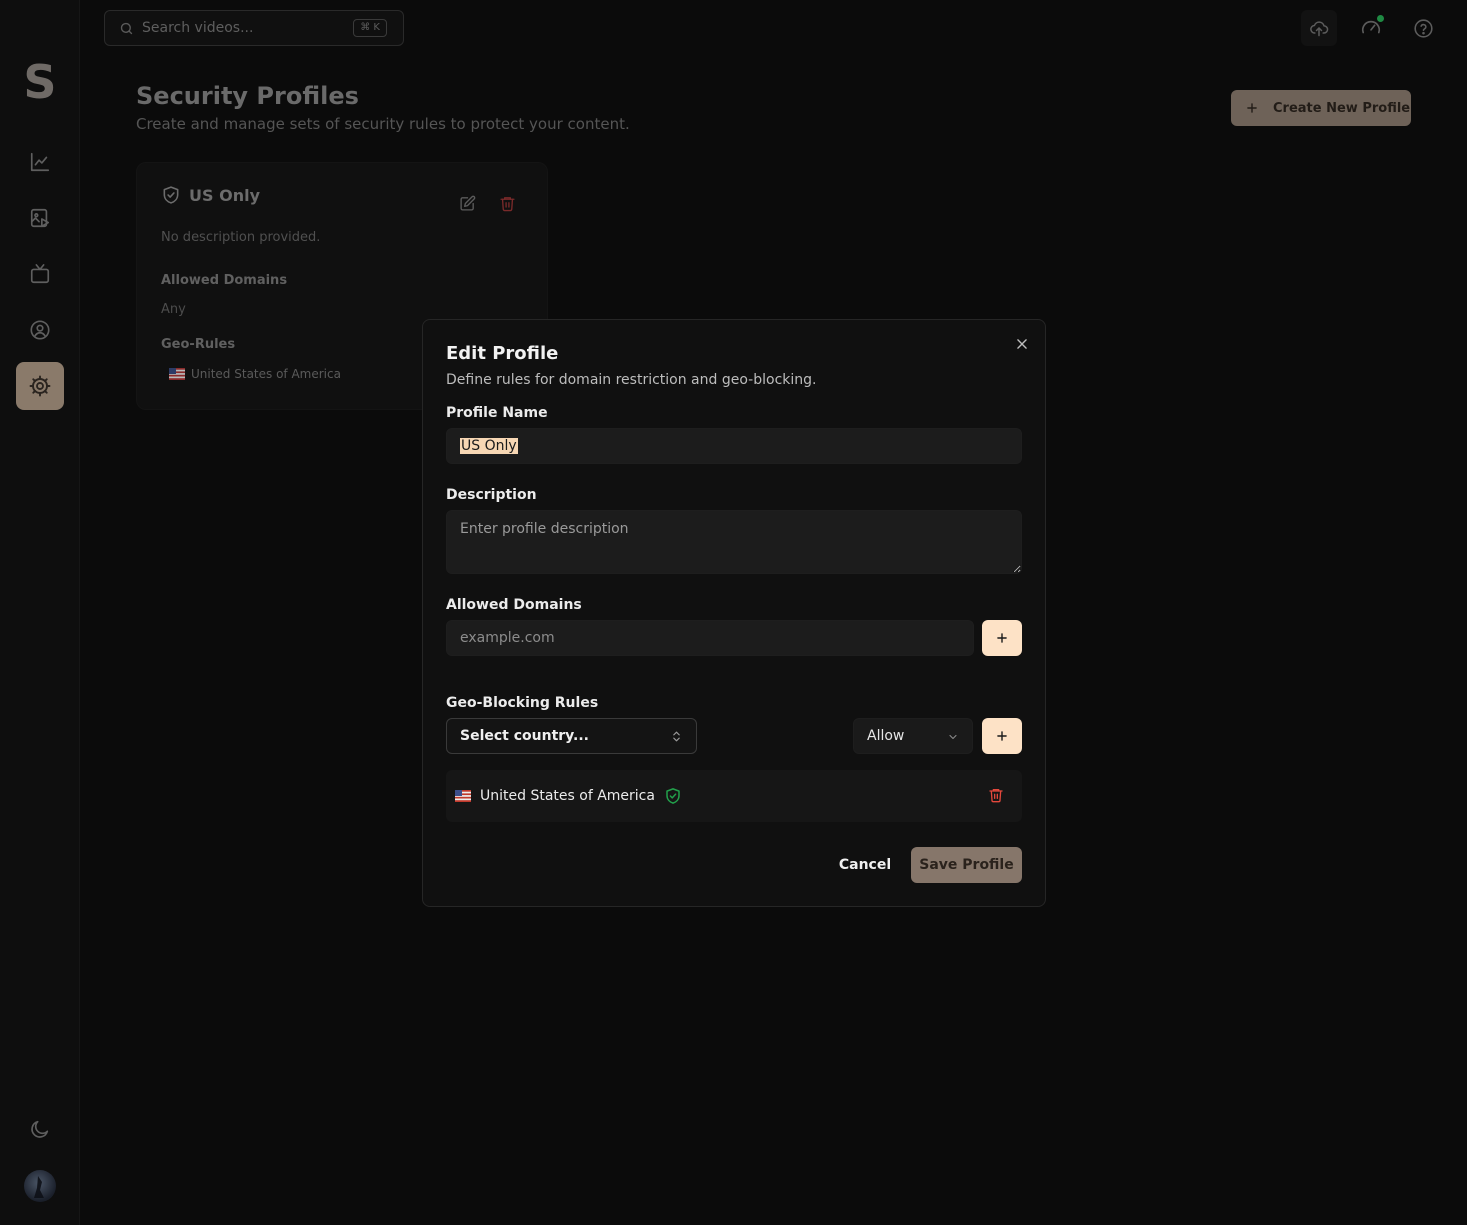 The height and width of the screenshot is (1225, 1467). I want to click on sidebar-item-channels, so click(40, 274).